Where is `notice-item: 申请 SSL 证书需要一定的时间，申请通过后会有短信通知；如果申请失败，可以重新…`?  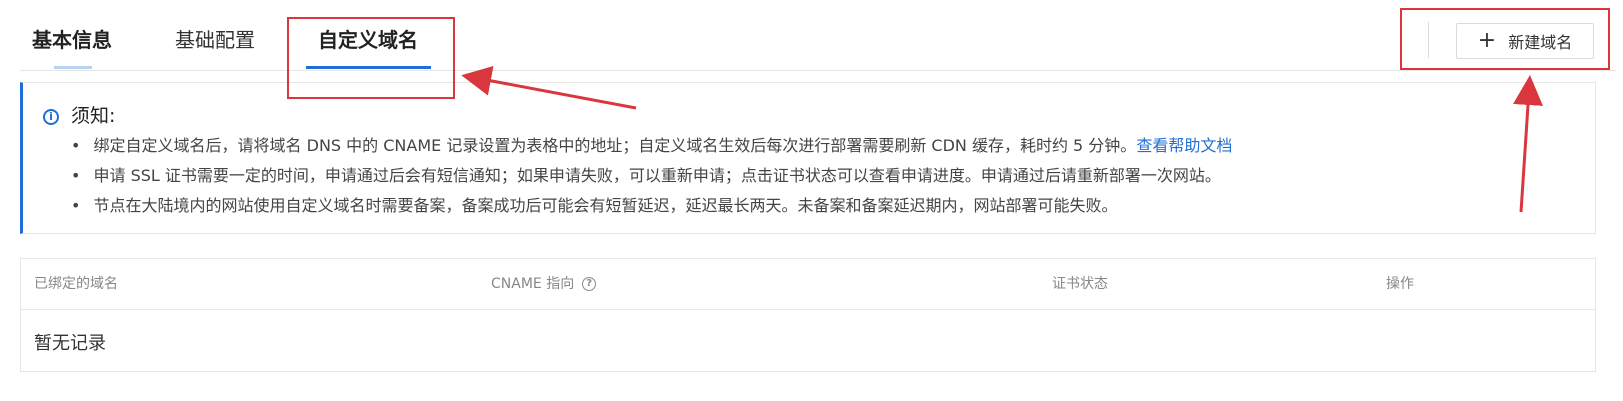
notice-item: 申请 SSL 证书需要一定的时间，申请通过后会有短信通知；如果申请失败，可以重新… is located at coordinates (651, 176).